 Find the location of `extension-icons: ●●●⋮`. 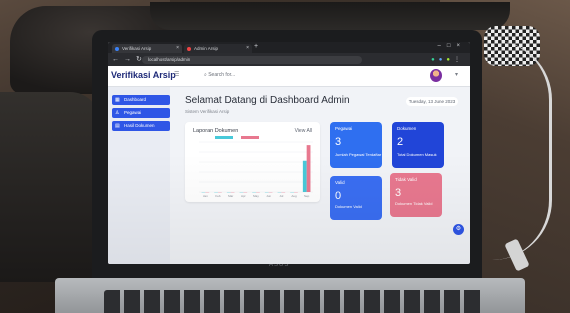

extension-icons: ●●●⋮ is located at coordinates (447, 59).